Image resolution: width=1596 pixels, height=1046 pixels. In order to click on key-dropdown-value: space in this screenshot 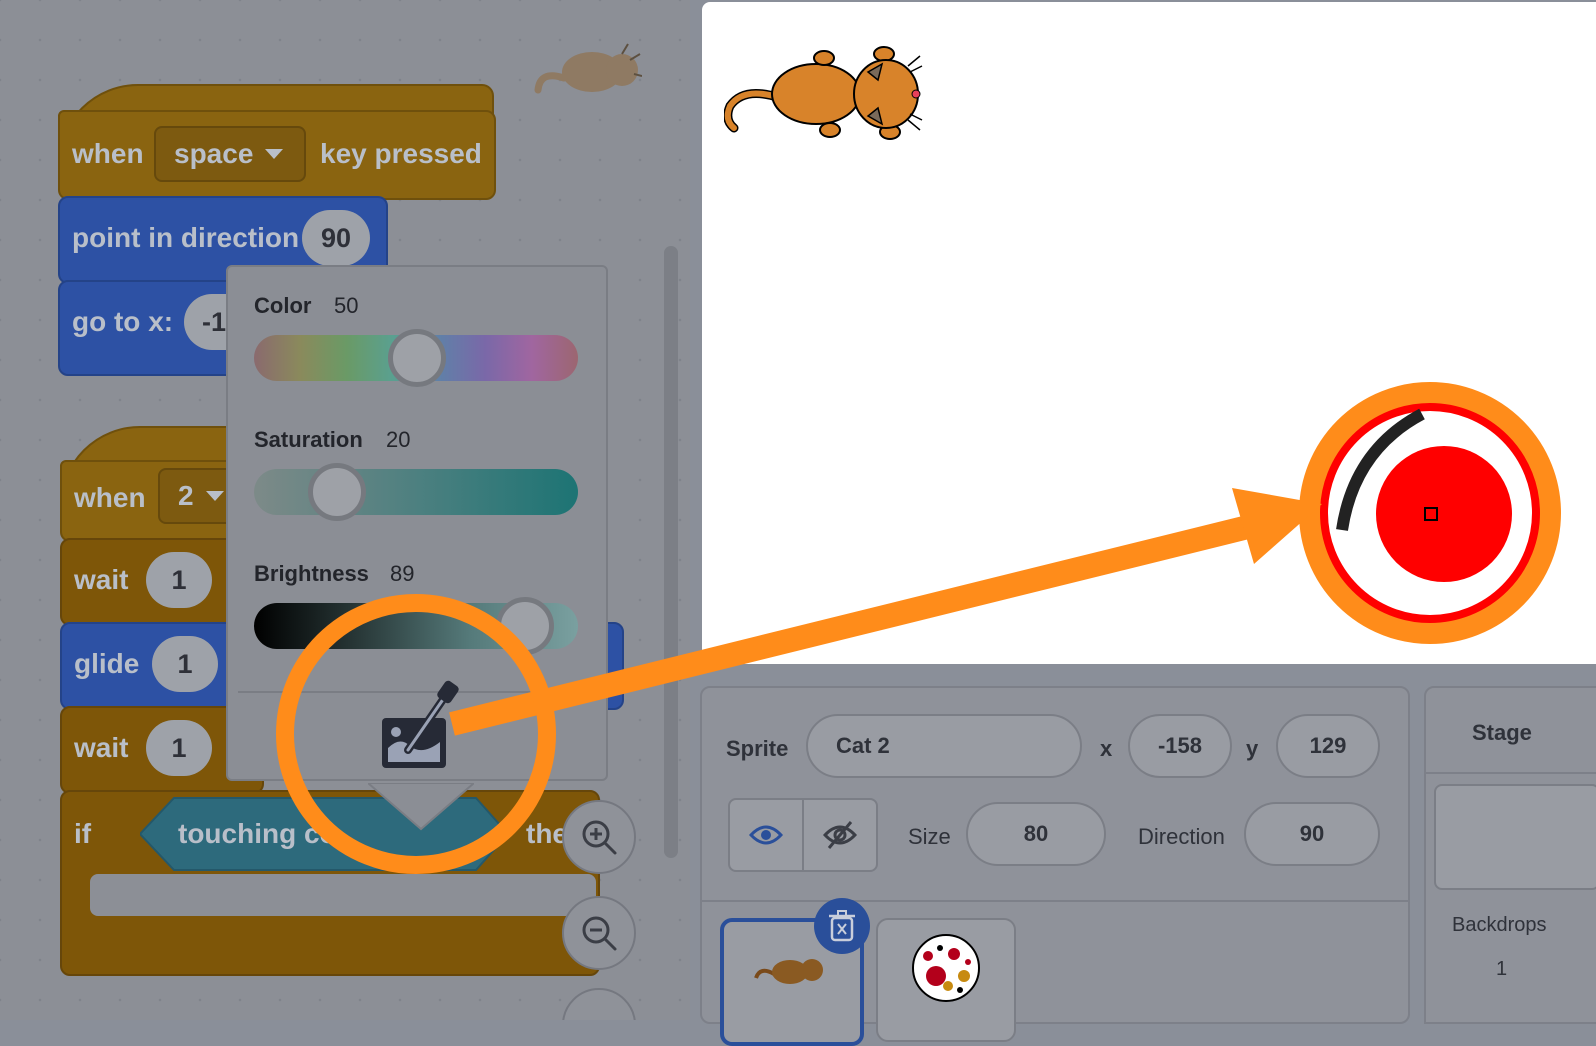, I will do `click(214, 153)`.